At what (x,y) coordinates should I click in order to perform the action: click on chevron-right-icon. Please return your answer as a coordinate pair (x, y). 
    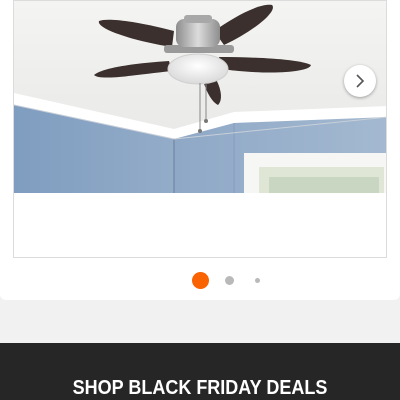
    Looking at the image, I should click on (360, 81).